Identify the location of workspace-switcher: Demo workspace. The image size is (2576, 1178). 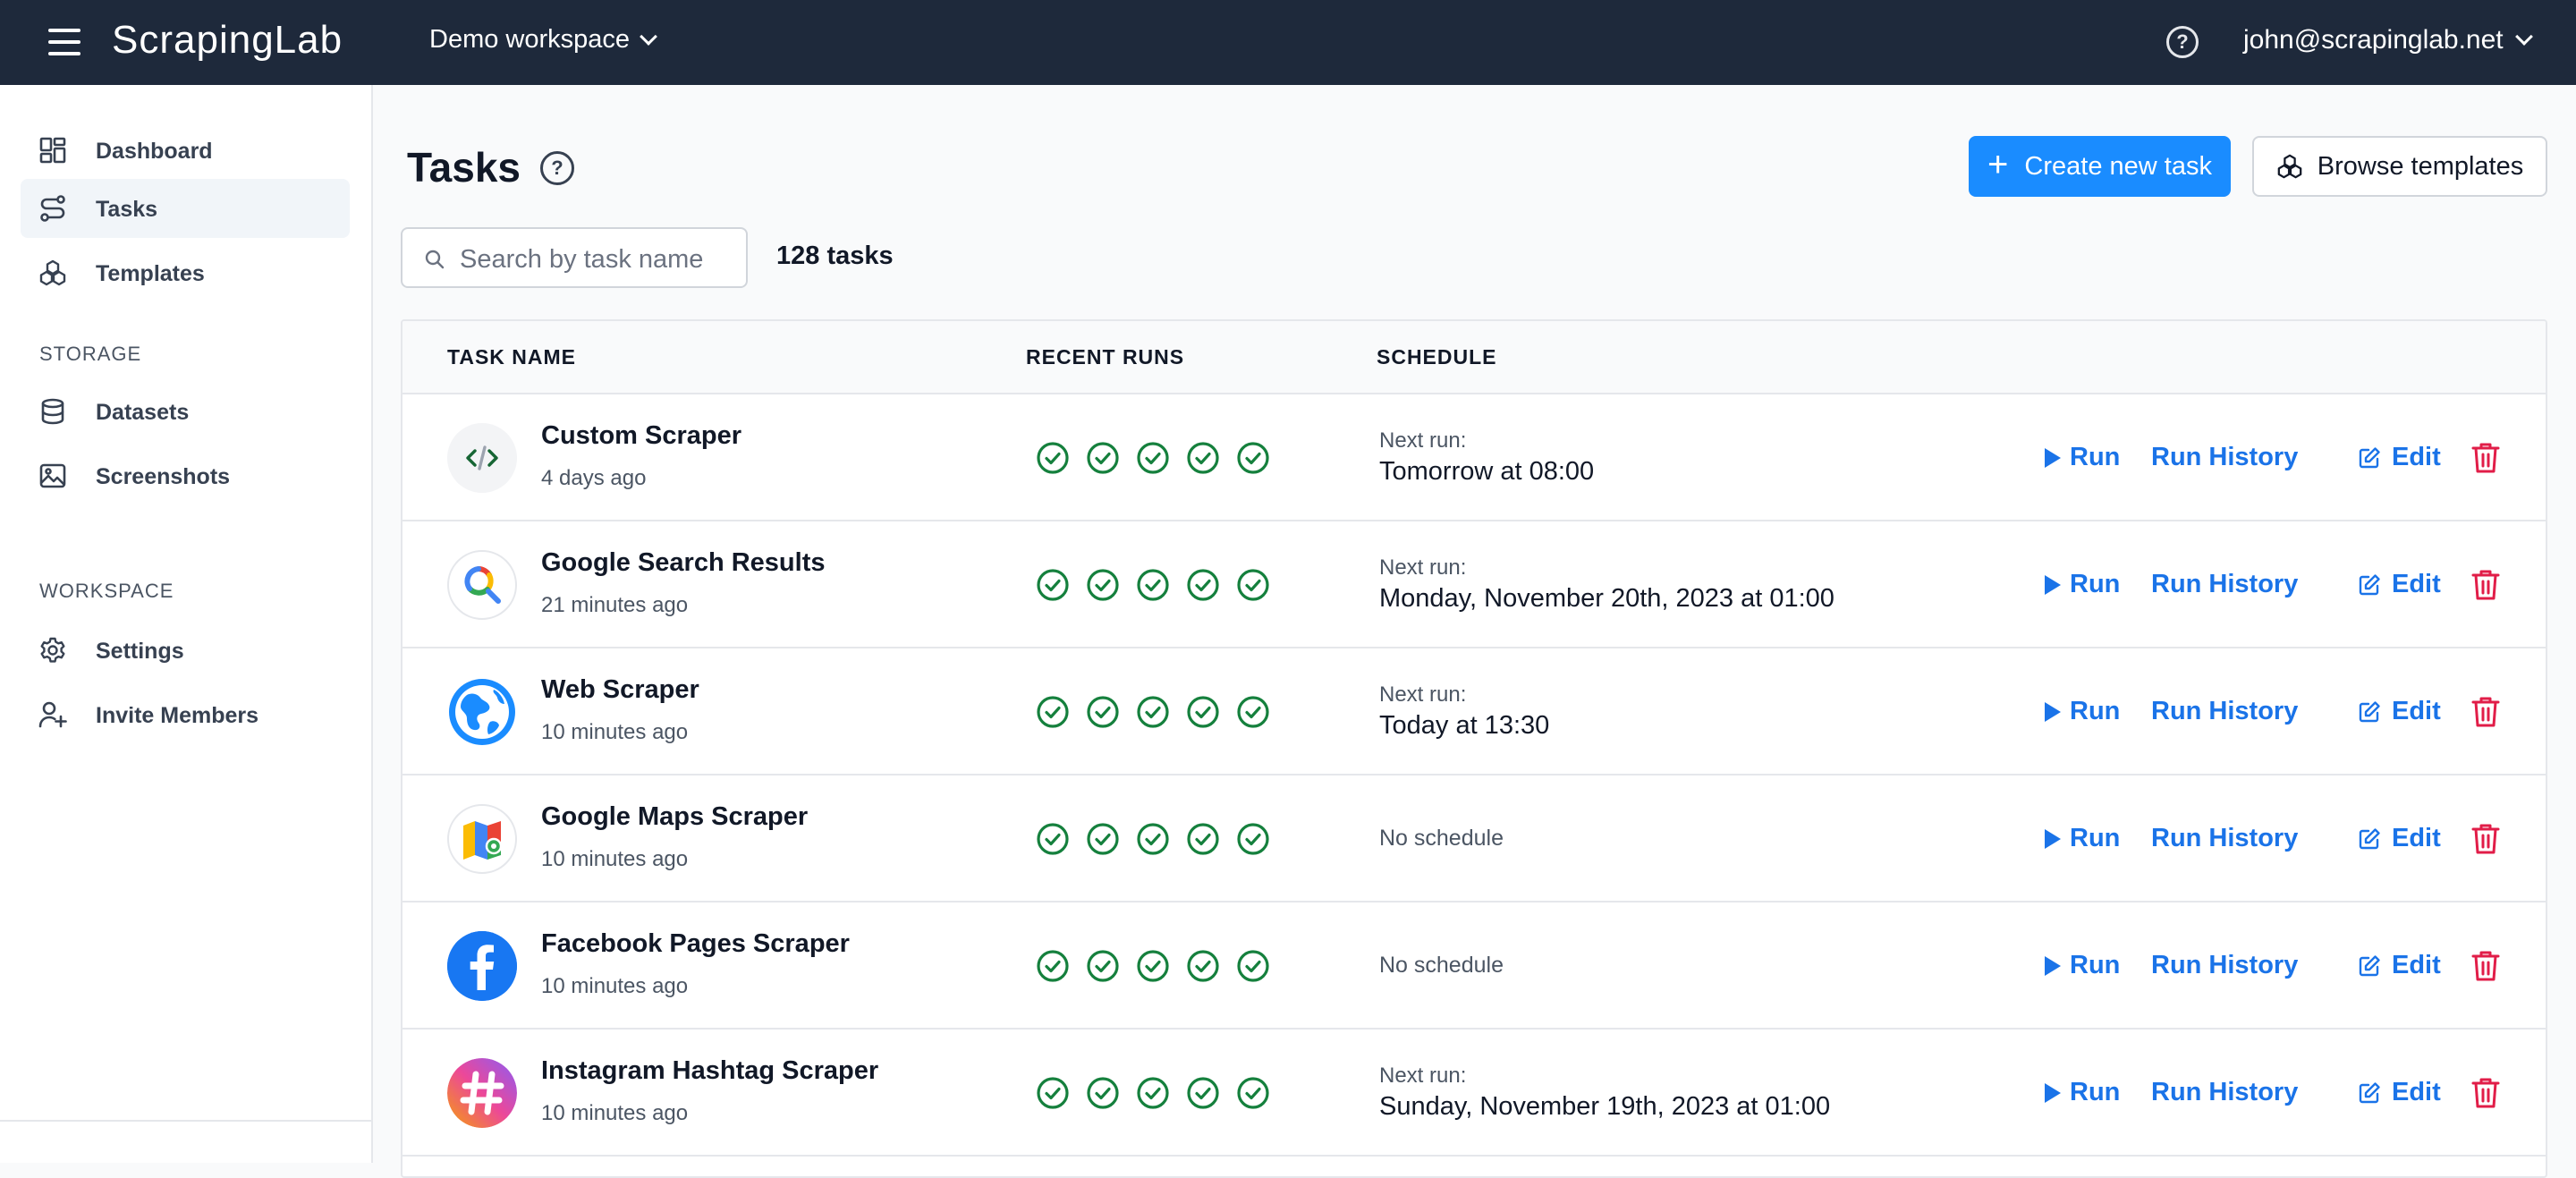
(543, 40).